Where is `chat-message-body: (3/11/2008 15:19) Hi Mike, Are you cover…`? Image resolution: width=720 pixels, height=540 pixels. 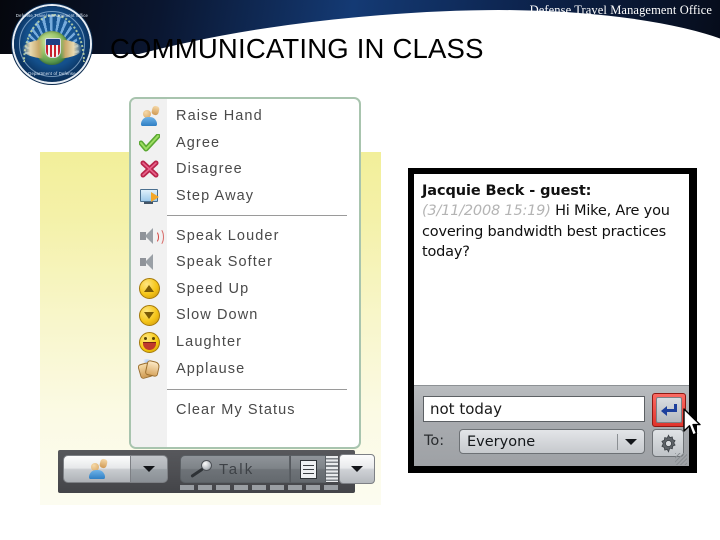
chat-message-body: (3/11/2008 15:19) Hi Mike, Are you cover… is located at coordinates (551, 232).